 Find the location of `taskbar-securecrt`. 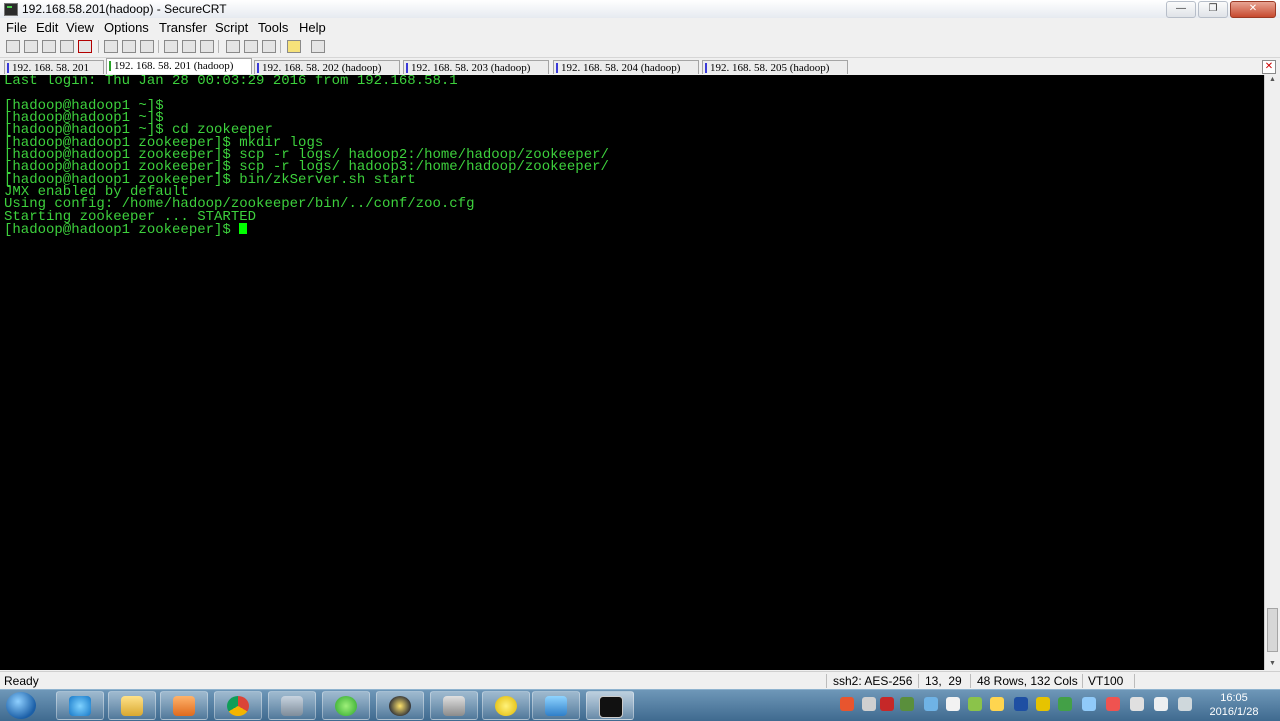

taskbar-securecrt is located at coordinates (610, 705).